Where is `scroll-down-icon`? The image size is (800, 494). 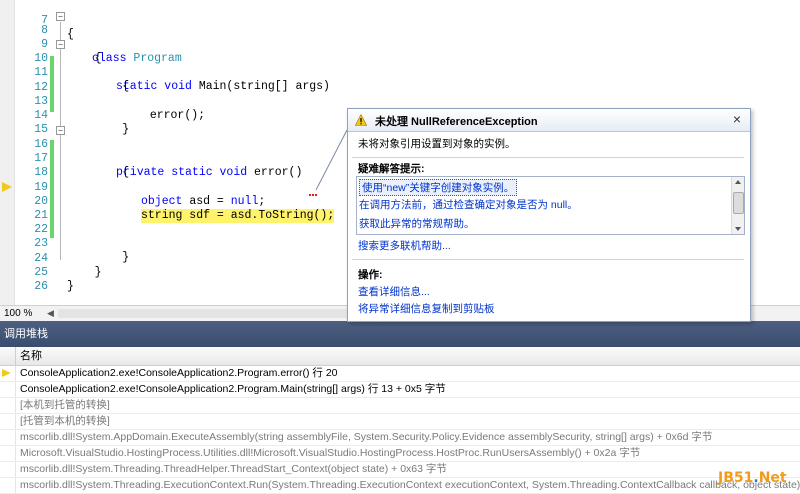 scroll-down-icon is located at coordinates (738, 229).